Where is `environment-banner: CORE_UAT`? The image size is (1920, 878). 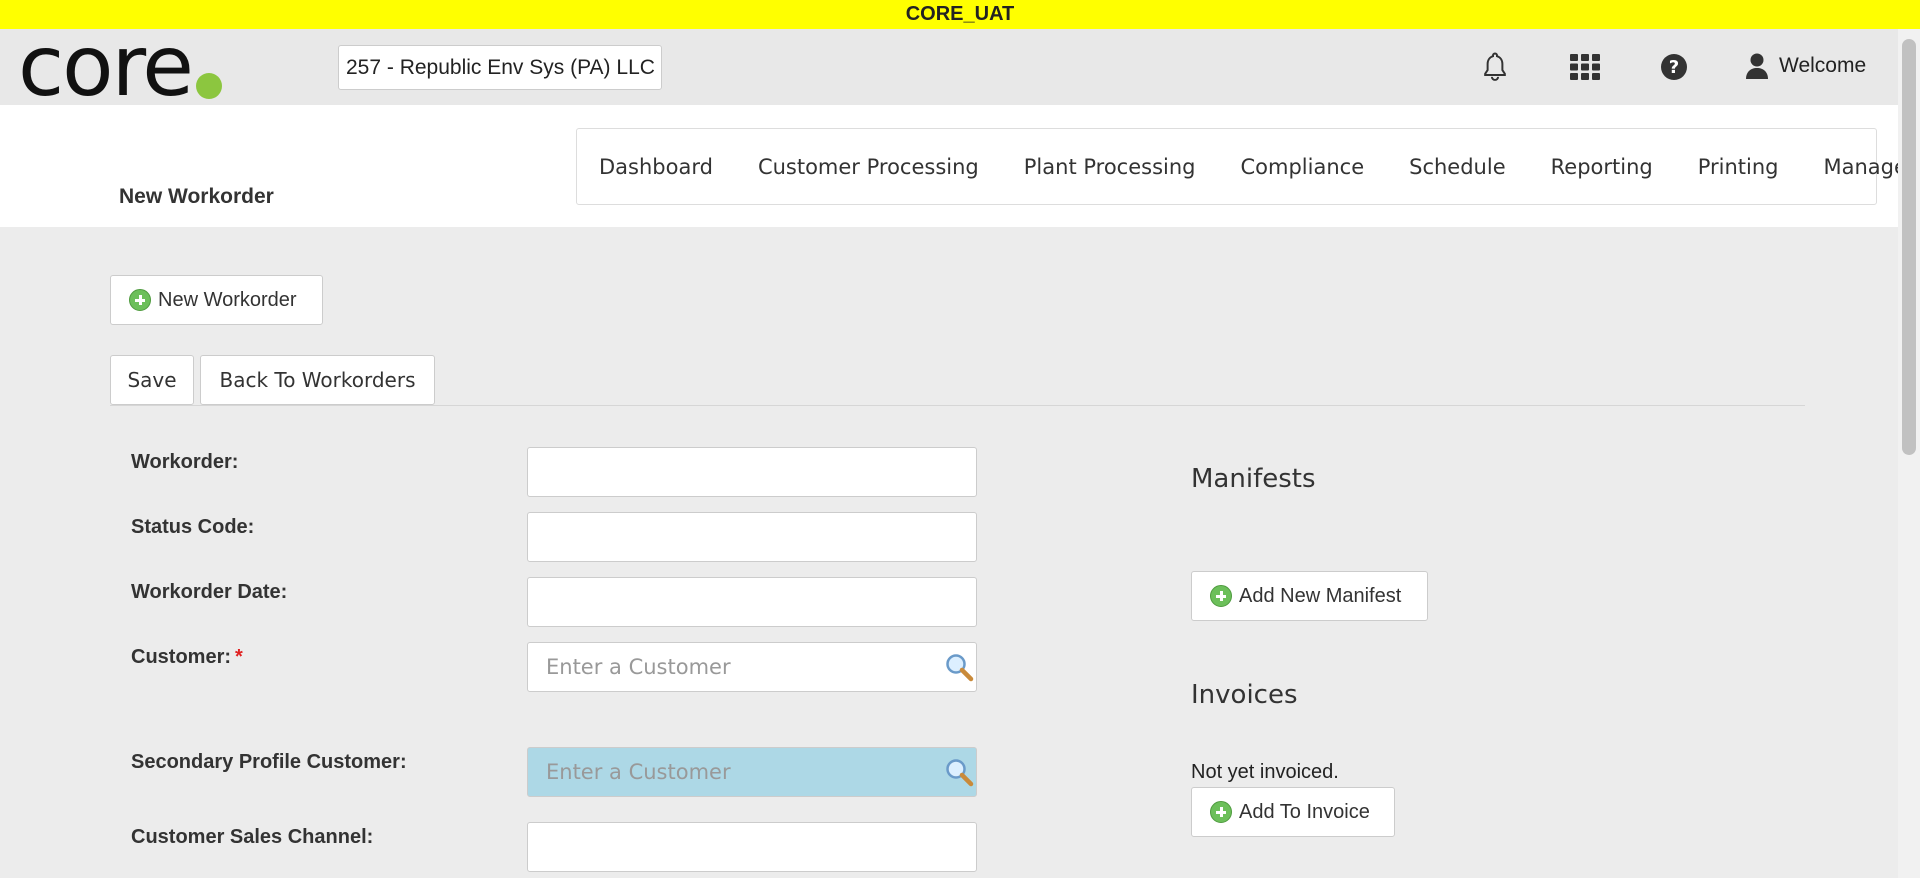
environment-banner: CORE_UAT is located at coordinates (960, 14).